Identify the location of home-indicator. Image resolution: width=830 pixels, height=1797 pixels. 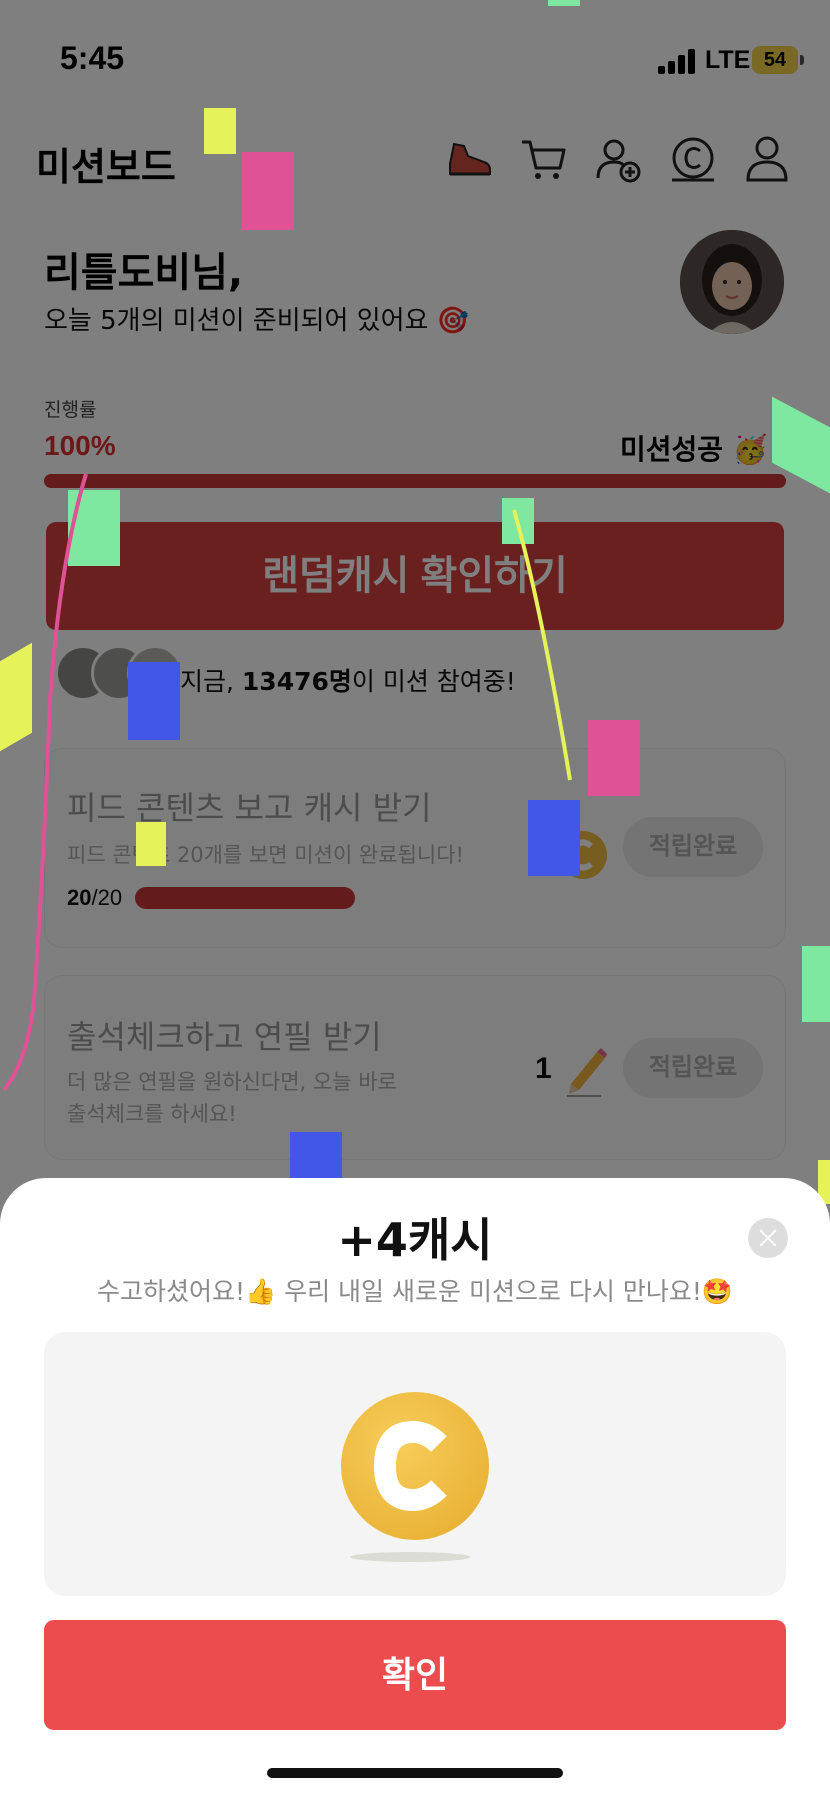
(415, 1773).